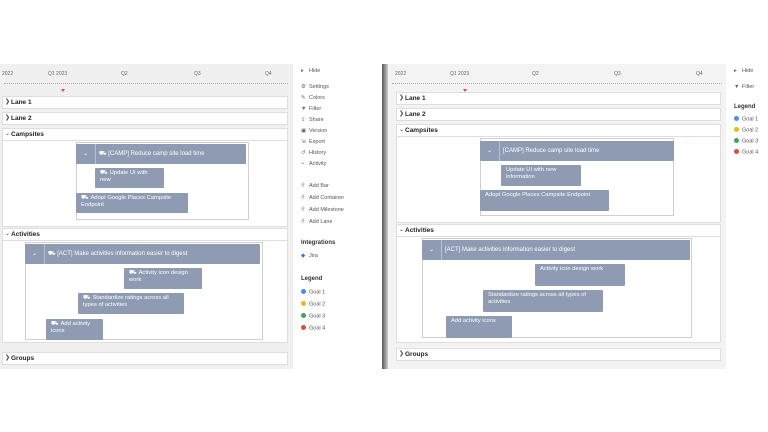 The image size is (768, 432). I want to click on bar-update-ui: Update UI with new information, so click(541, 175).